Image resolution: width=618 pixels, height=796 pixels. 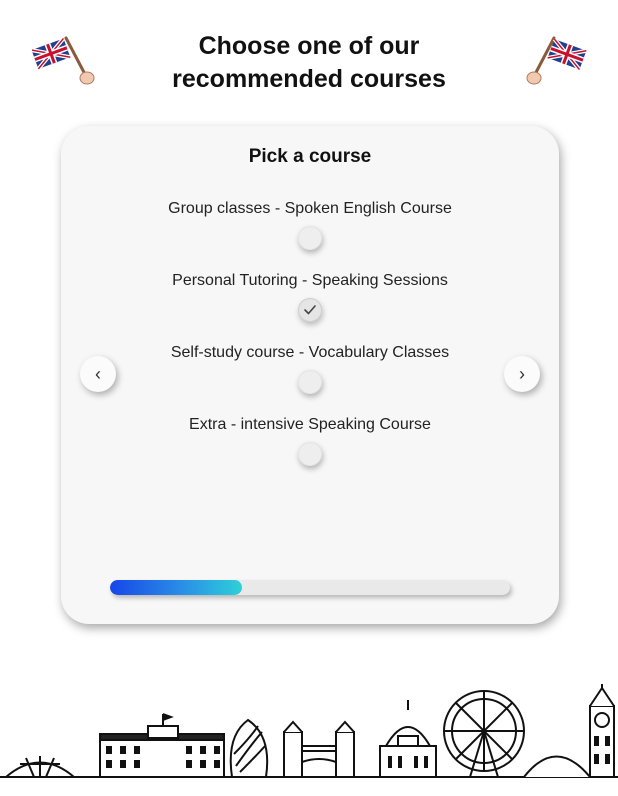 I want to click on progress-fill, so click(x=176, y=587).